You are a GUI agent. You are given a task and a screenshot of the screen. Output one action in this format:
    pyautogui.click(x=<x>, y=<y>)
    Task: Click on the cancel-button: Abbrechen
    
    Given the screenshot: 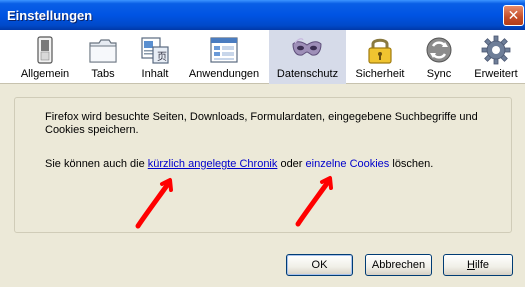 What is the action you would take?
    pyautogui.click(x=398, y=265)
    